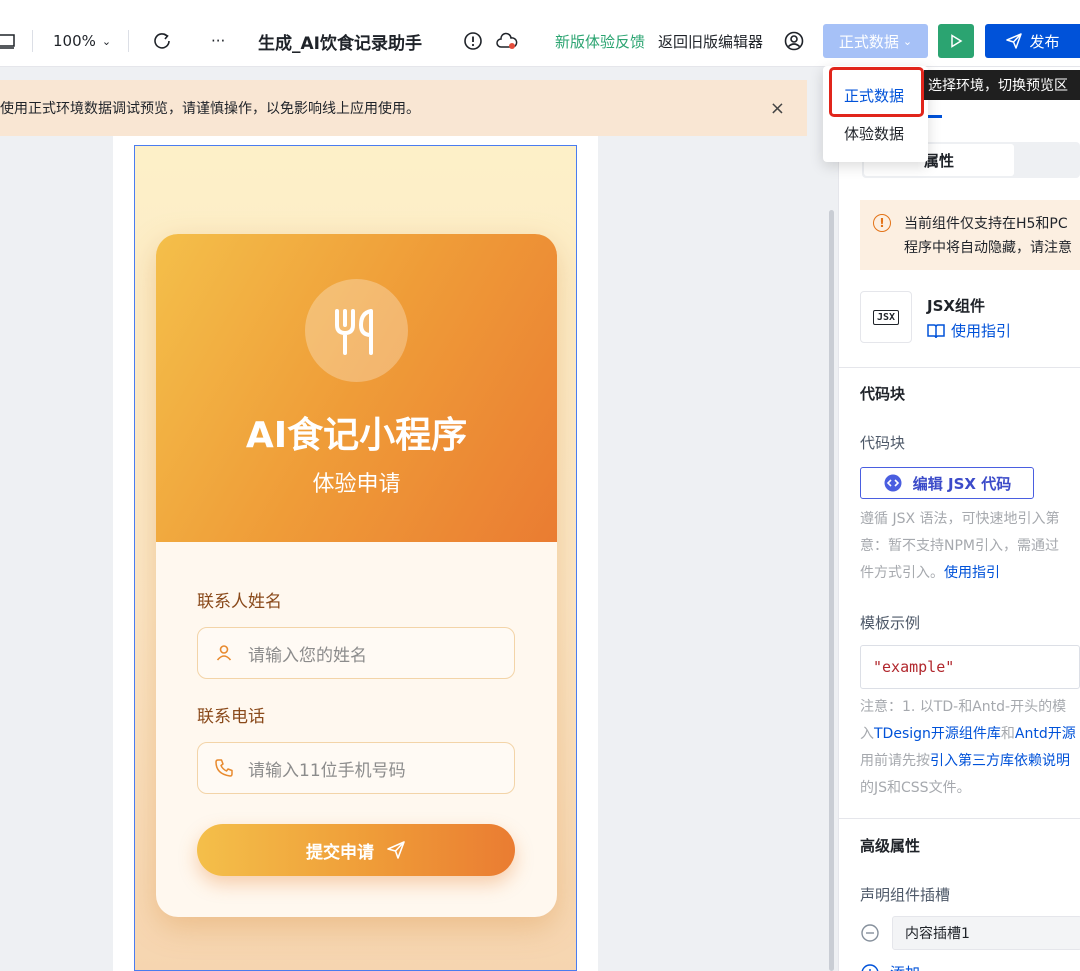 The width and height of the screenshot is (1080, 971). What do you see at coordinates (794, 41) in the screenshot?
I see `user-avatar-icon` at bounding box center [794, 41].